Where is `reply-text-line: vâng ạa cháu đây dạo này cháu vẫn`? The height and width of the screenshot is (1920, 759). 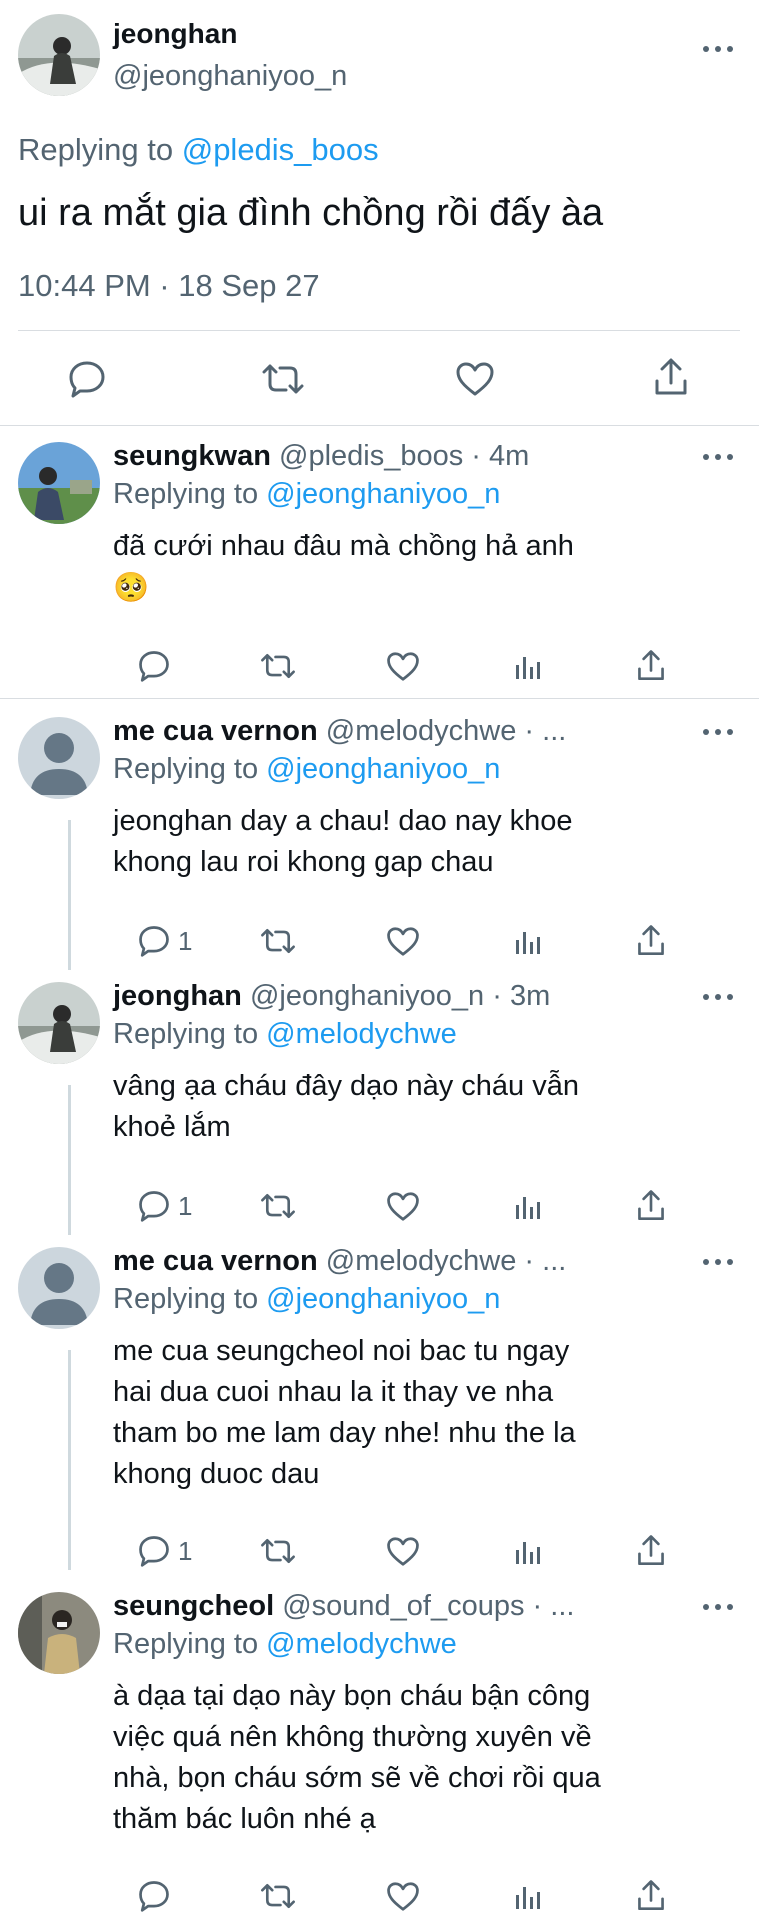 reply-text-line: vâng ạa cháu đây dạo này cháu vẫn is located at coordinates (346, 1086).